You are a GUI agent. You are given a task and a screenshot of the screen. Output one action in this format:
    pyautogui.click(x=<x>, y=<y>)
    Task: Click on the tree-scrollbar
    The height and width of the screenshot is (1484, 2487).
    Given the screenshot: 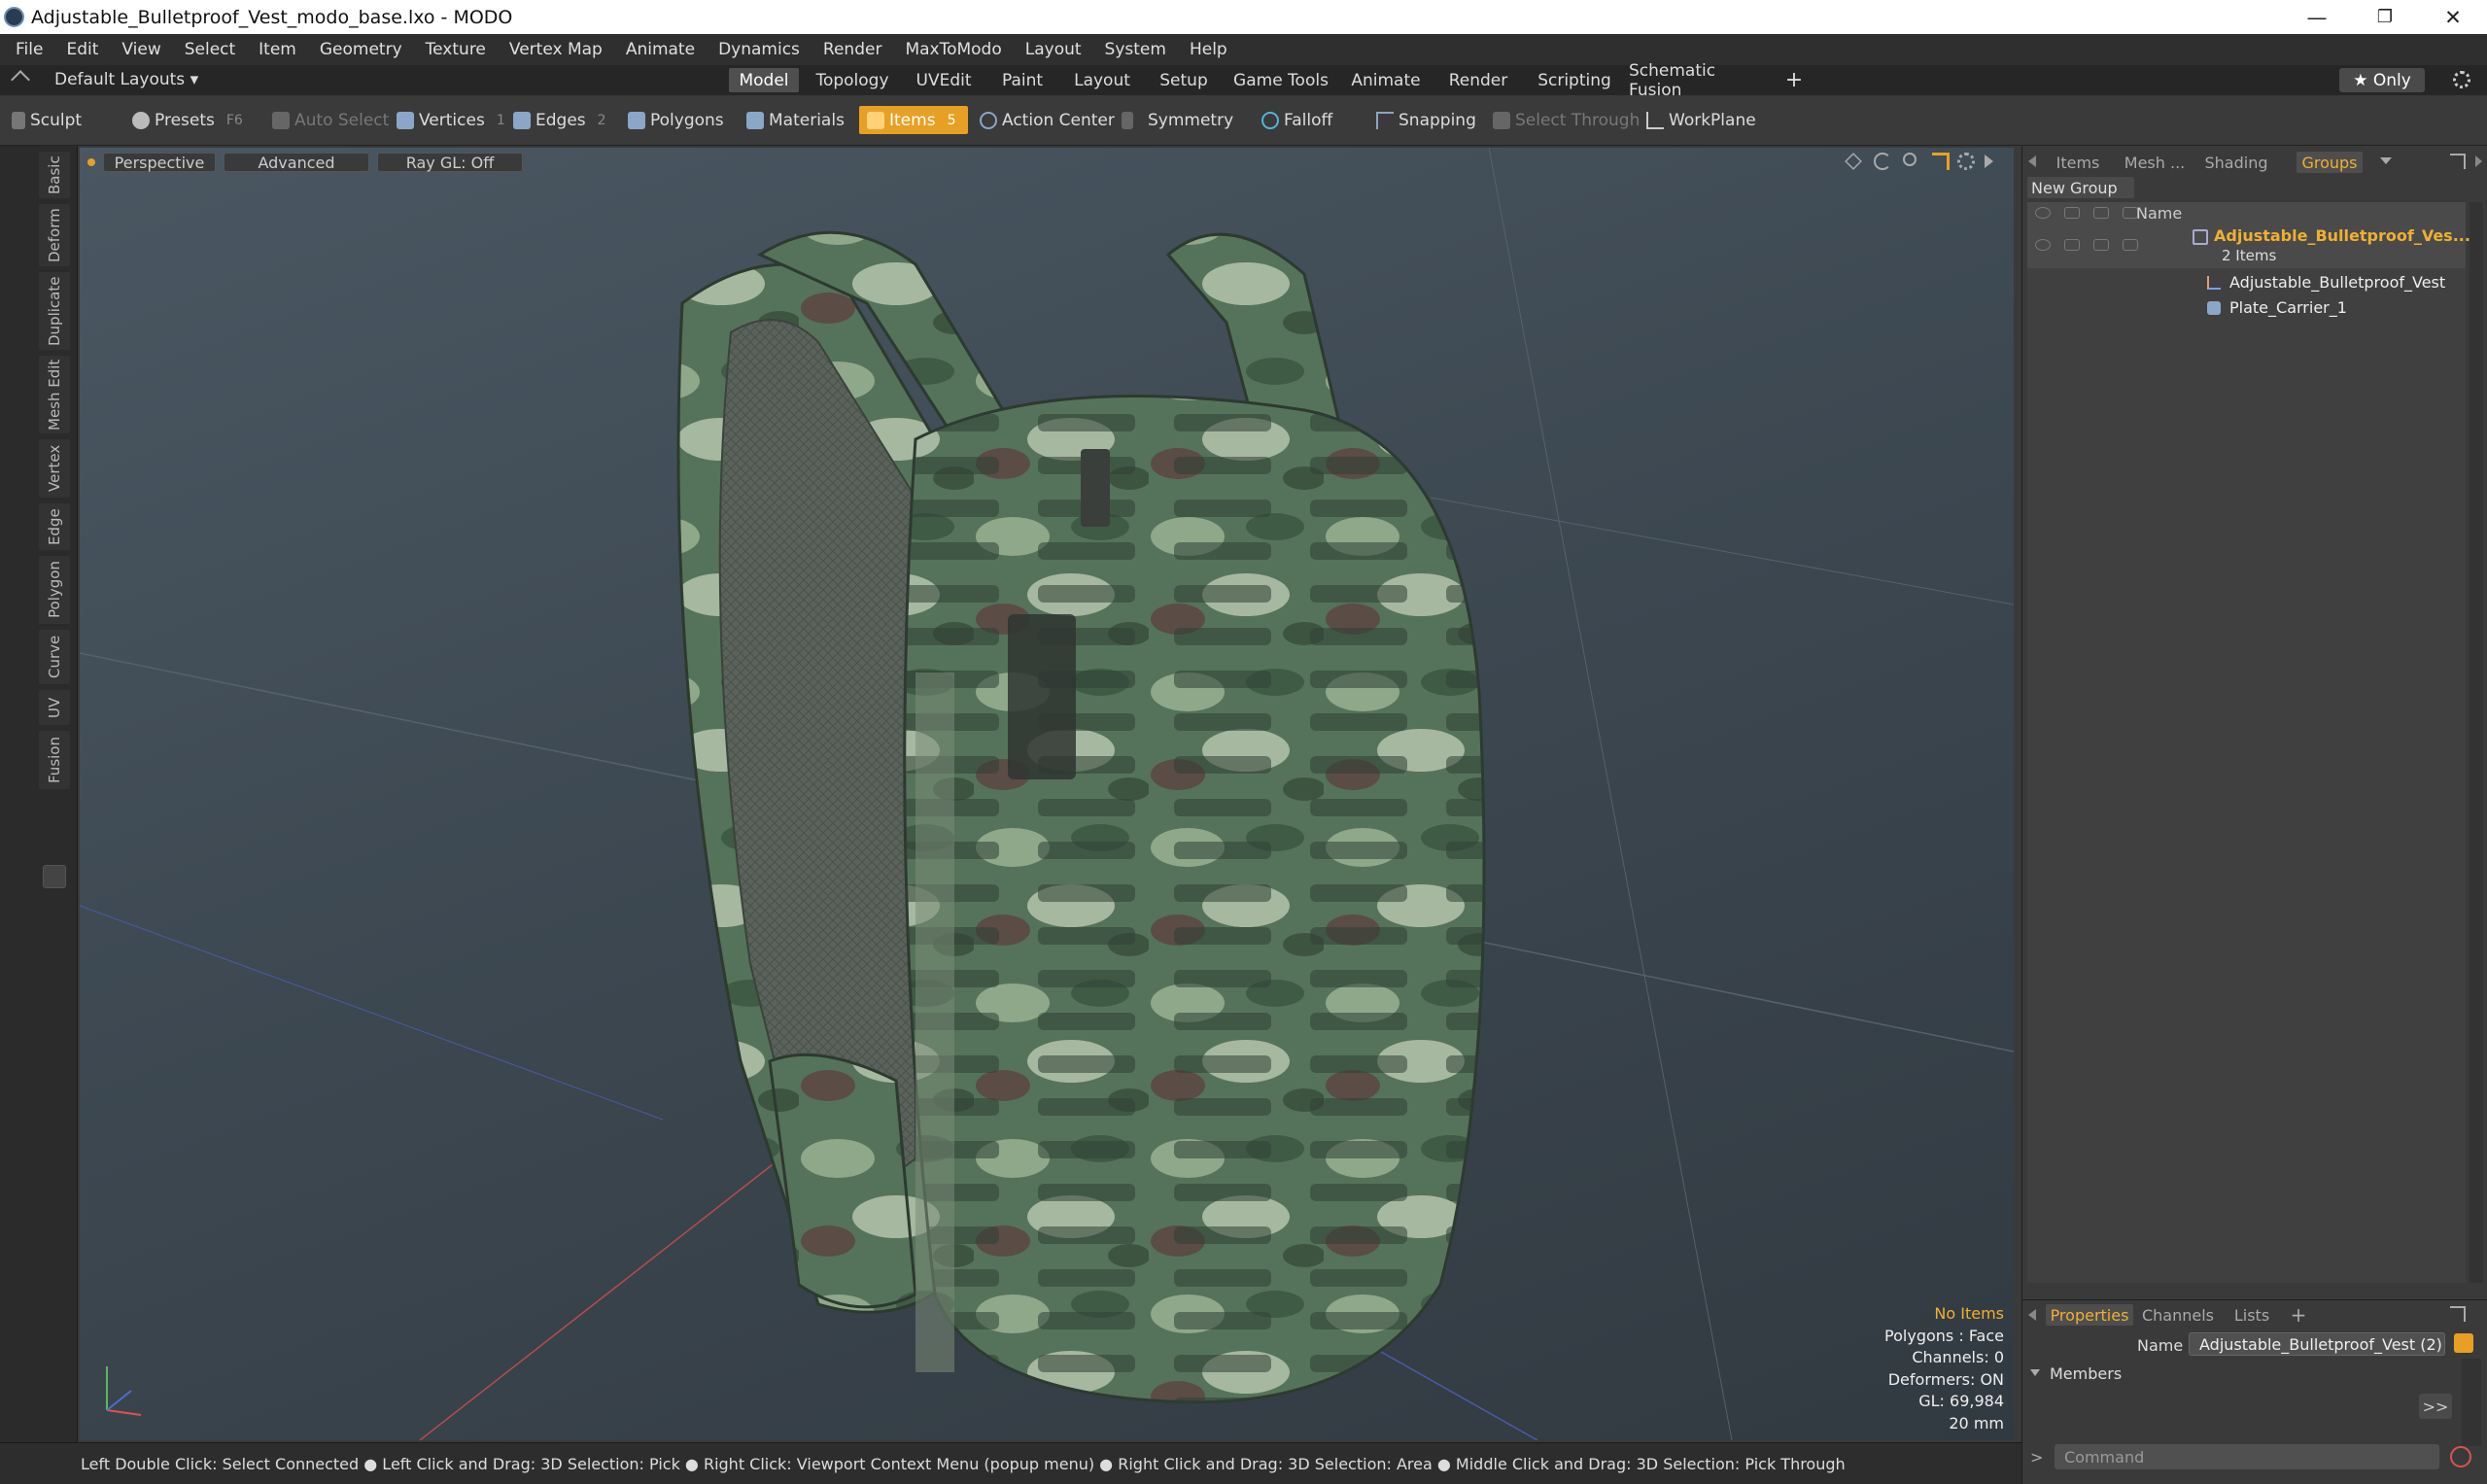 What is the action you would take?
    pyautogui.click(x=2476, y=742)
    